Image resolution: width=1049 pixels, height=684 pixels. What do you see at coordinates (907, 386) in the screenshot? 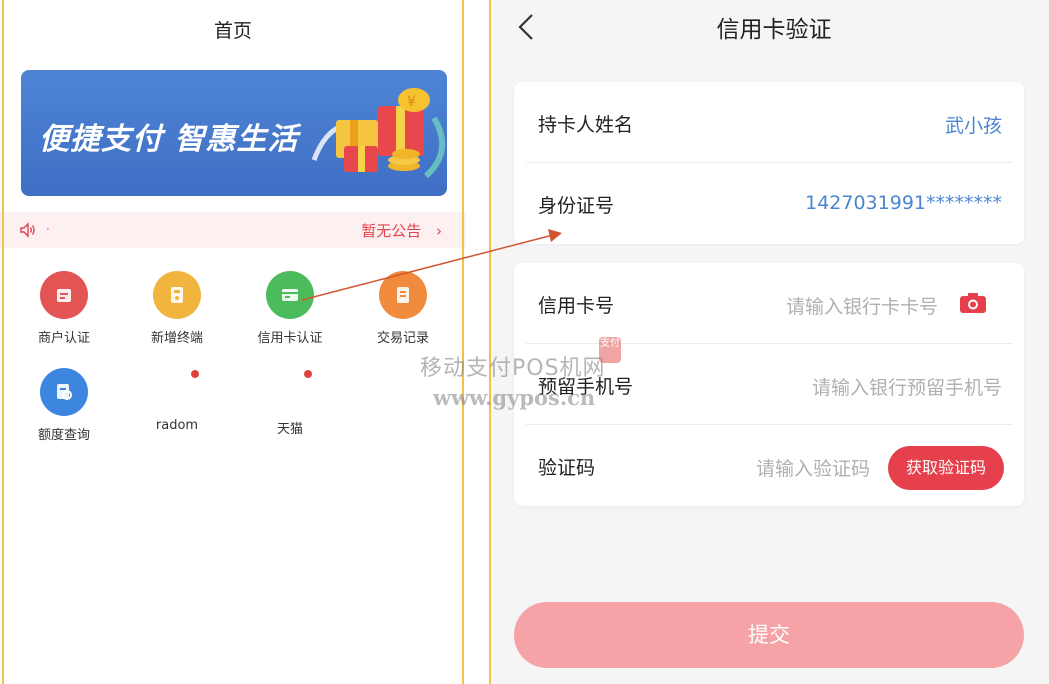
I see `reserved-phone-input: 请输入银行预留手机号` at bounding box center [907, 386].